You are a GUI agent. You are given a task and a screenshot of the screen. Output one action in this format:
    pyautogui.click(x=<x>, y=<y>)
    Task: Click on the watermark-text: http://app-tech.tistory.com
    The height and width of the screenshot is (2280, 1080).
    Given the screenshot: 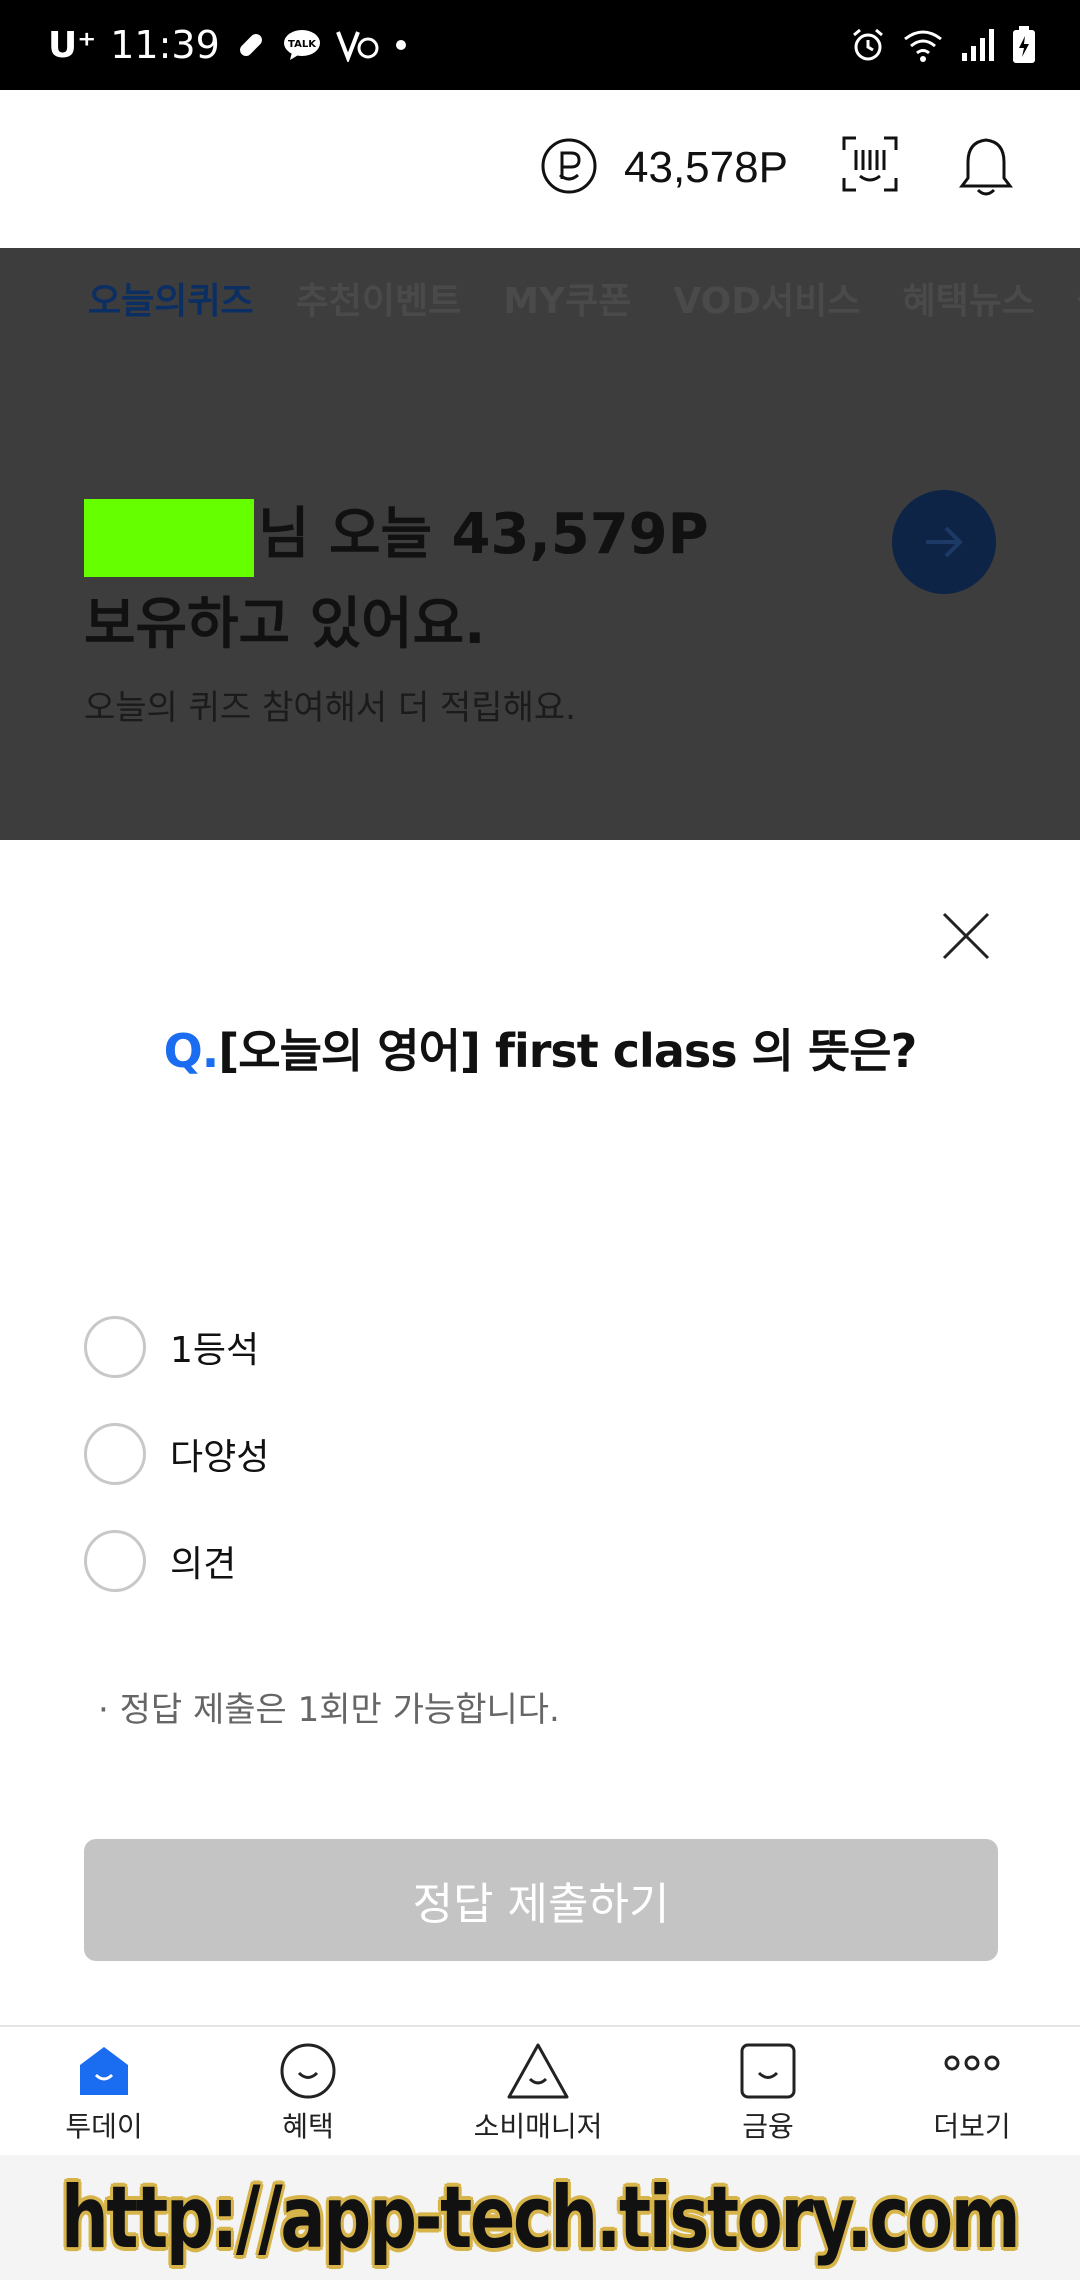 What is the action you would take?
    pyautogui.click(x=541, y=2217)
    